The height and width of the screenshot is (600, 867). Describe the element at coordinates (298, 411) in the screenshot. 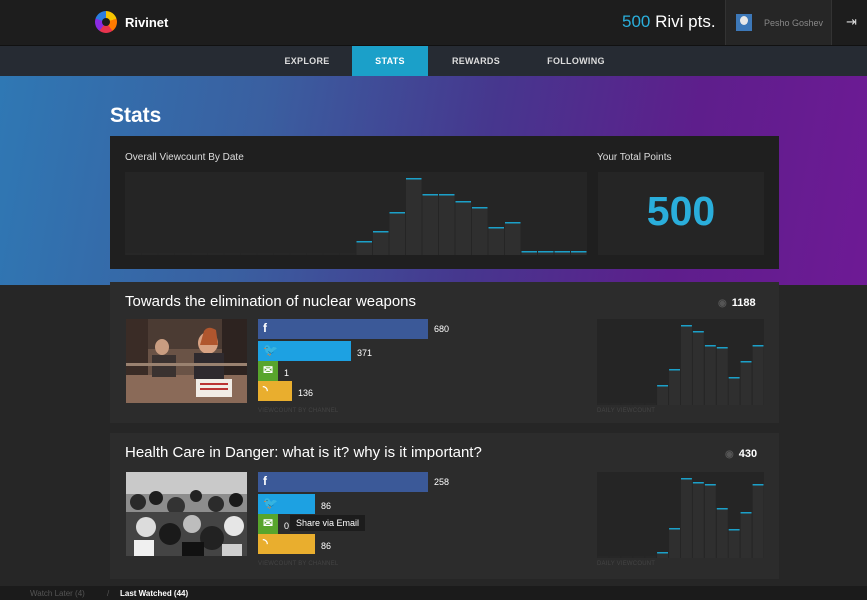

I see `channel-chart-caption: VIEWCOUNT BY CHANNEL` at that location.